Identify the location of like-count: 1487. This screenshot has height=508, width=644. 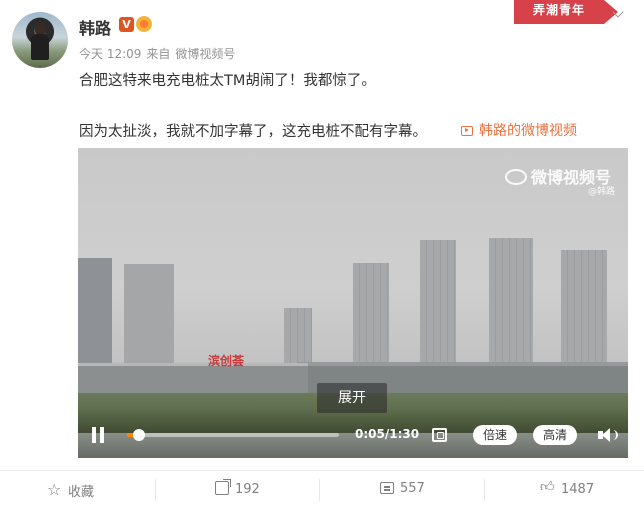
(578, 489).